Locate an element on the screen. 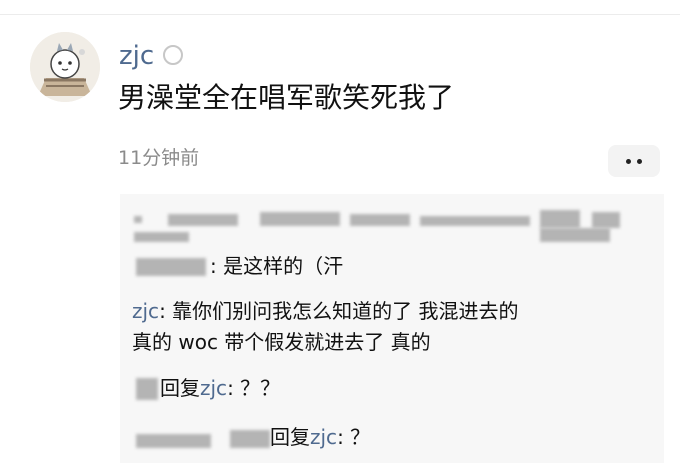 This screenshot has width=680, height=463. avatar is located at coordinates (65, 67).